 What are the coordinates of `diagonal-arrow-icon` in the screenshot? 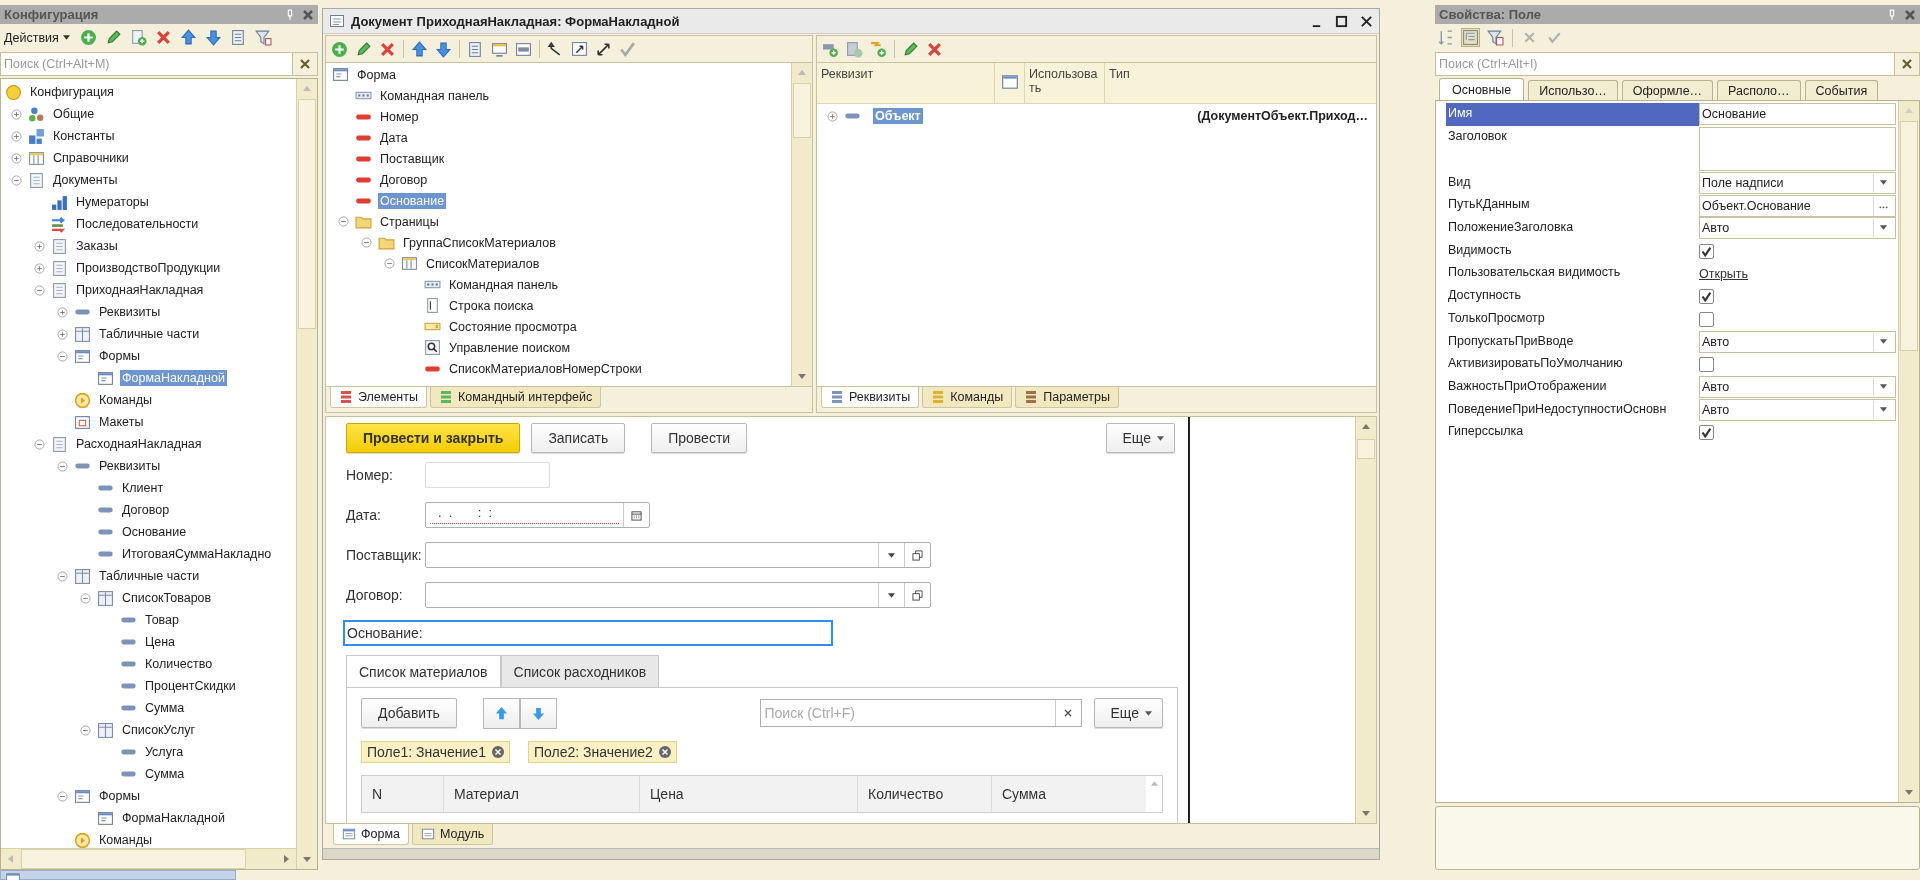 It's located at (603, 49).